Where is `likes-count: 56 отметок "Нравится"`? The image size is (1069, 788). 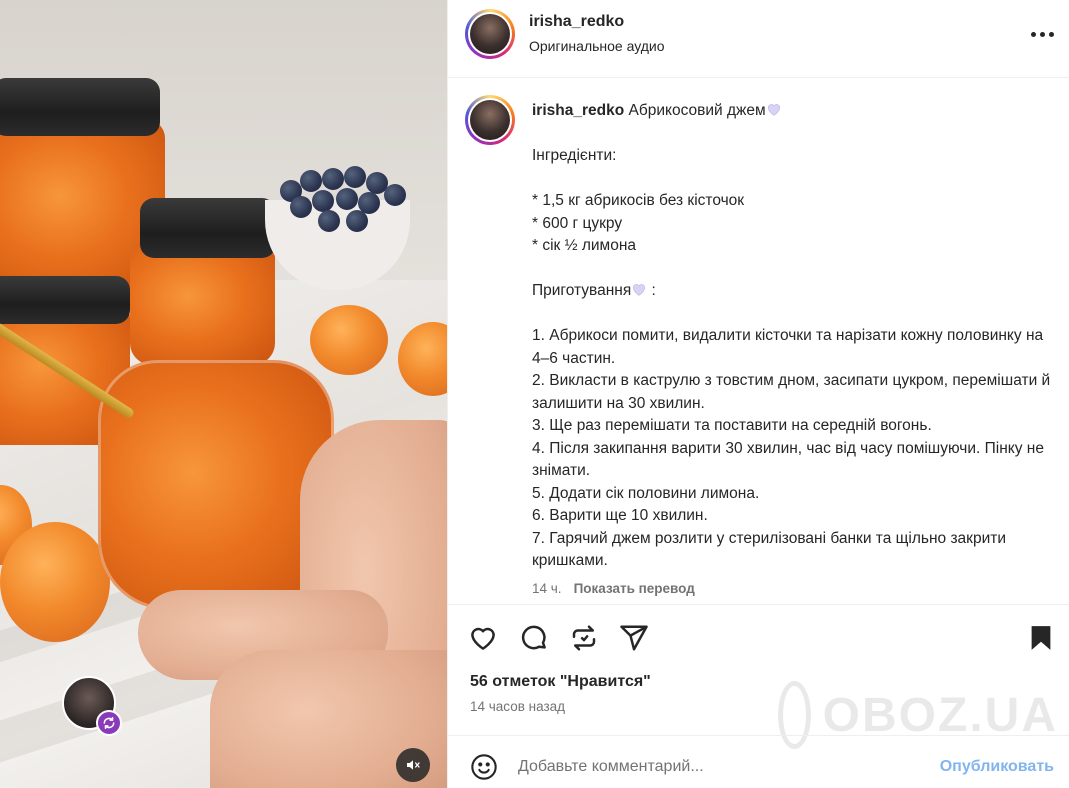 likes-count: 56 отметок "Нравится" is located at coordinates (560, 682).